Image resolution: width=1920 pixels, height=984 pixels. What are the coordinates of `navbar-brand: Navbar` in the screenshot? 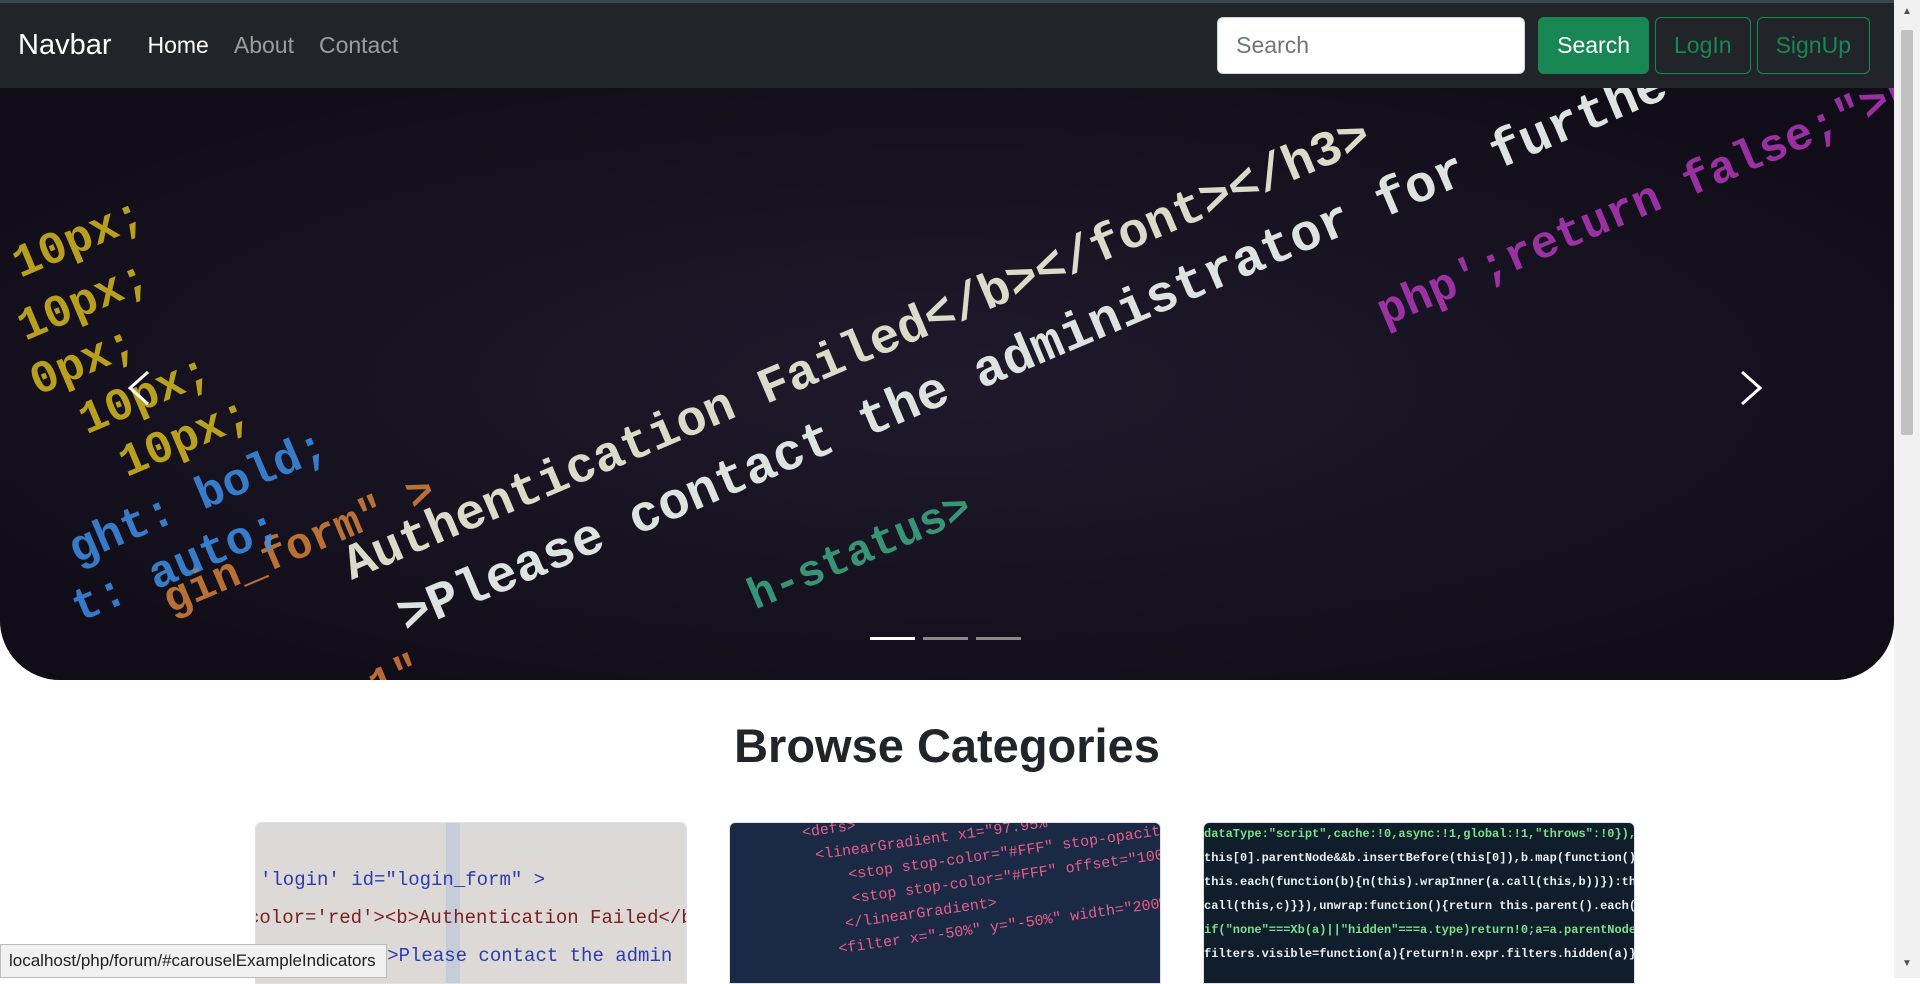 It's located at (65, 45).